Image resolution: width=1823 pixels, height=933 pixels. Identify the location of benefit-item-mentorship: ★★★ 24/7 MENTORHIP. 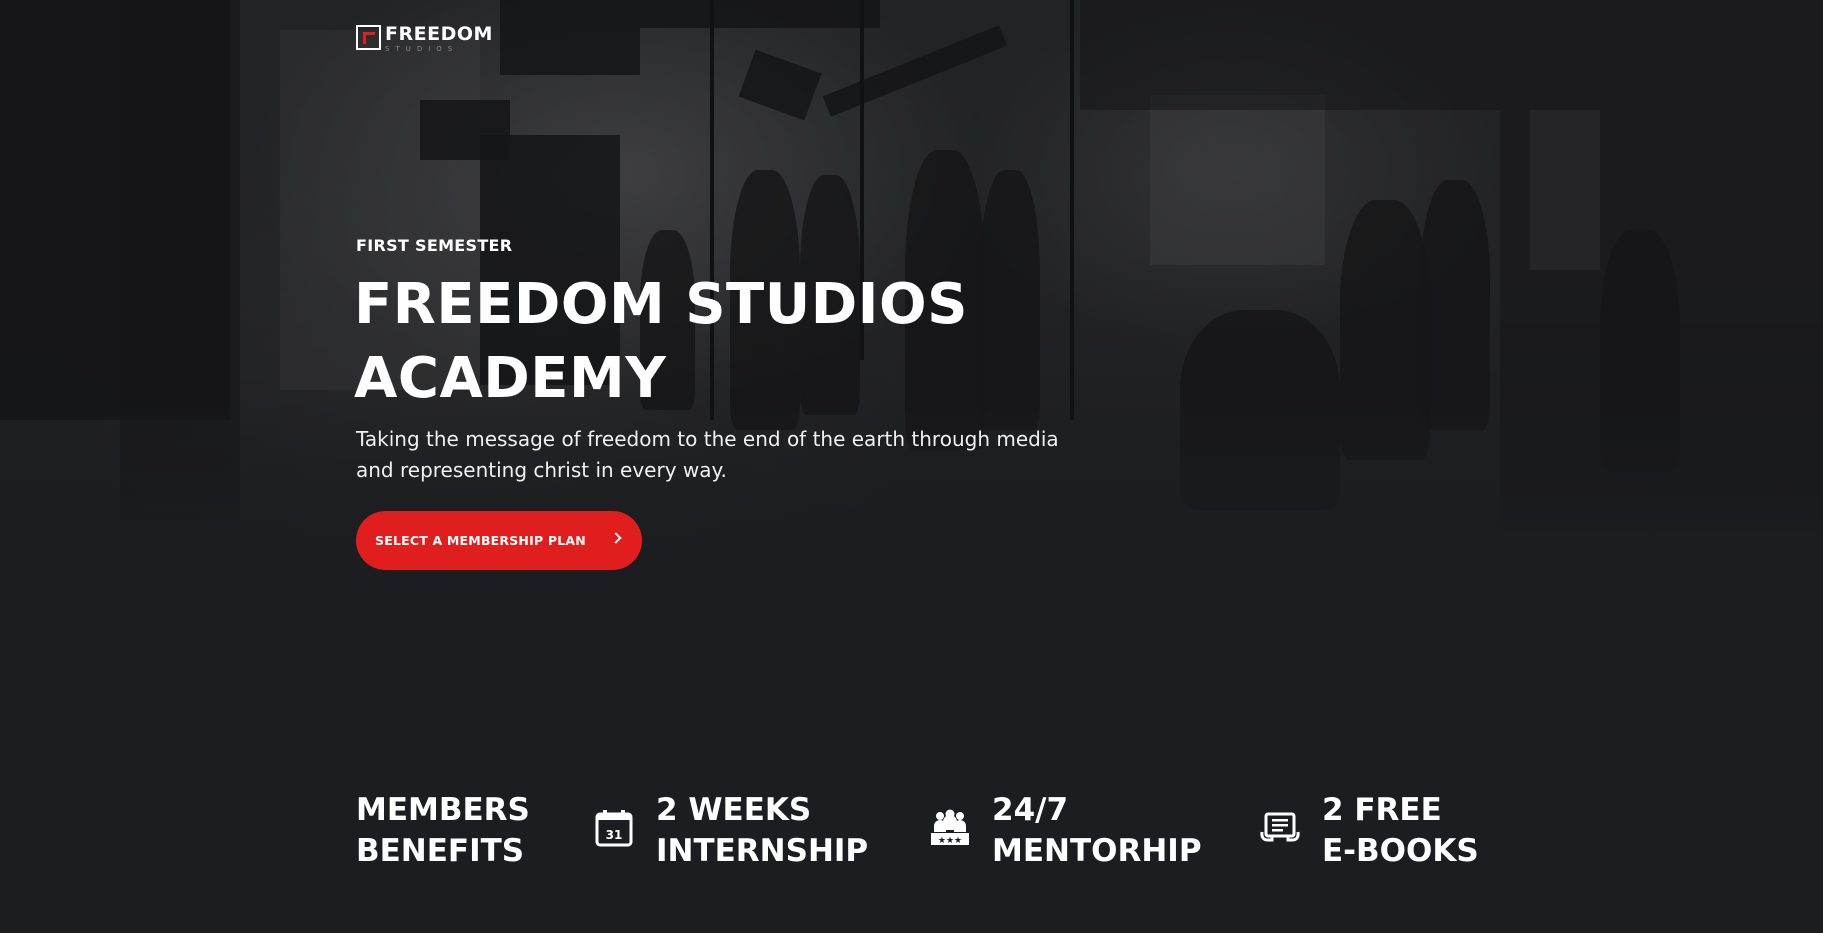
(1066, 831).